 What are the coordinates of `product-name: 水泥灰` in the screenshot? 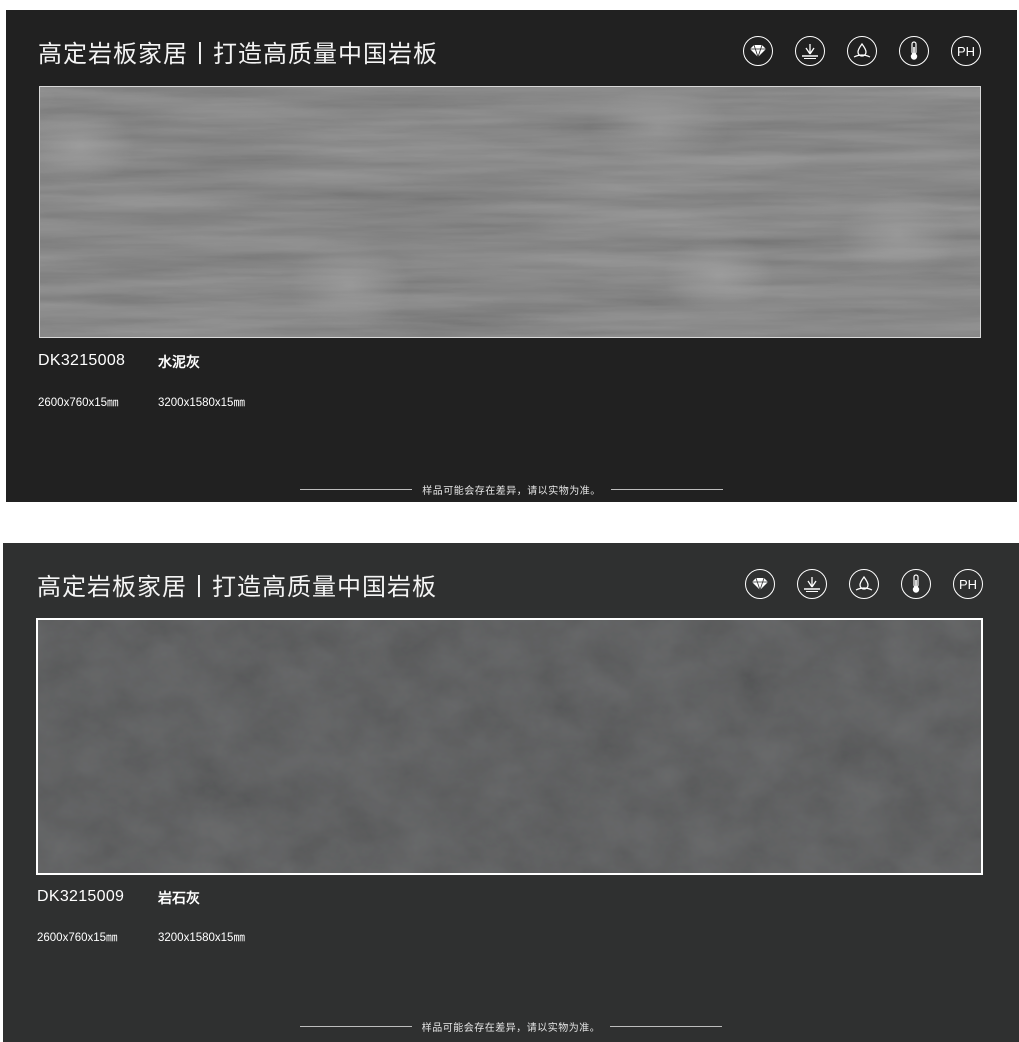 It's located at (179, 363).